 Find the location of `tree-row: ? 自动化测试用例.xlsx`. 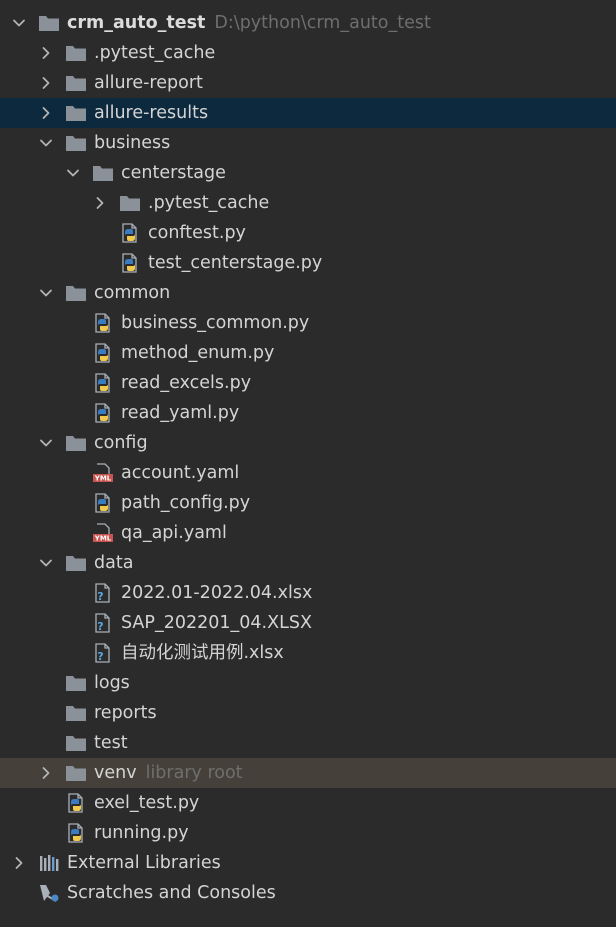

tree-row: ? 自动化测试用例.xlsx is located at coordinates (308, 653).